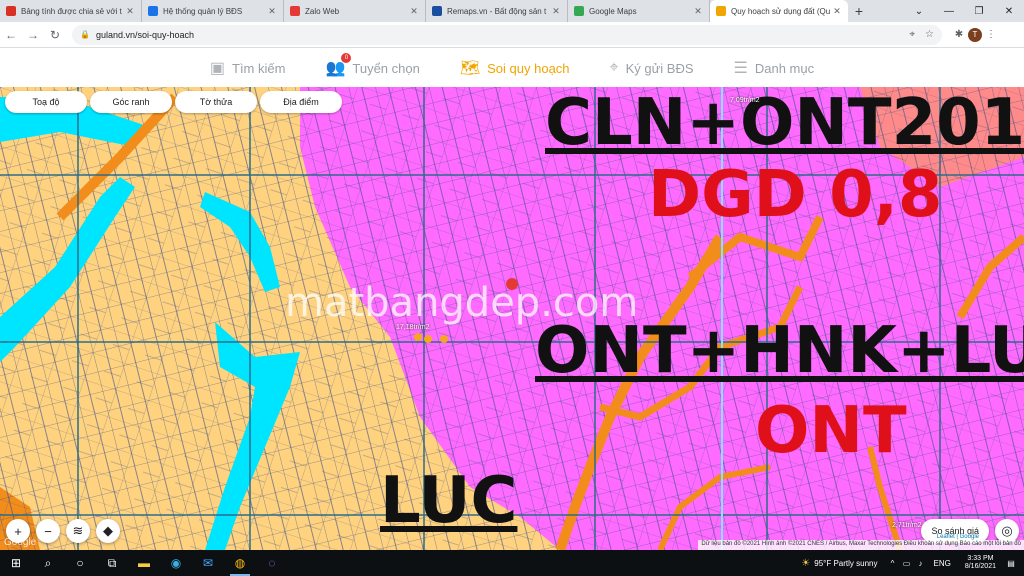  I want to click on back-icon: ←, so click(11, 35).